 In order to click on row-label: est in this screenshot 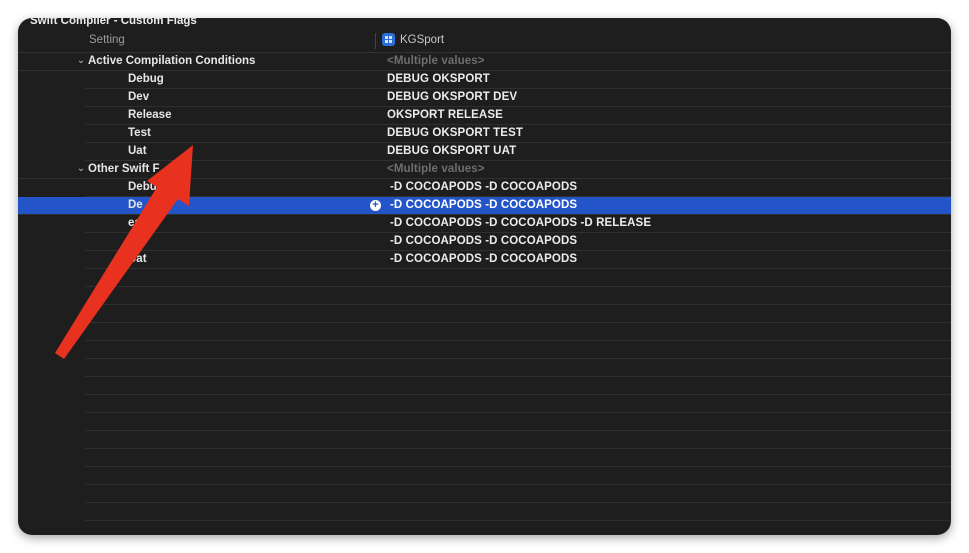, I will do `click(136, 241)`.